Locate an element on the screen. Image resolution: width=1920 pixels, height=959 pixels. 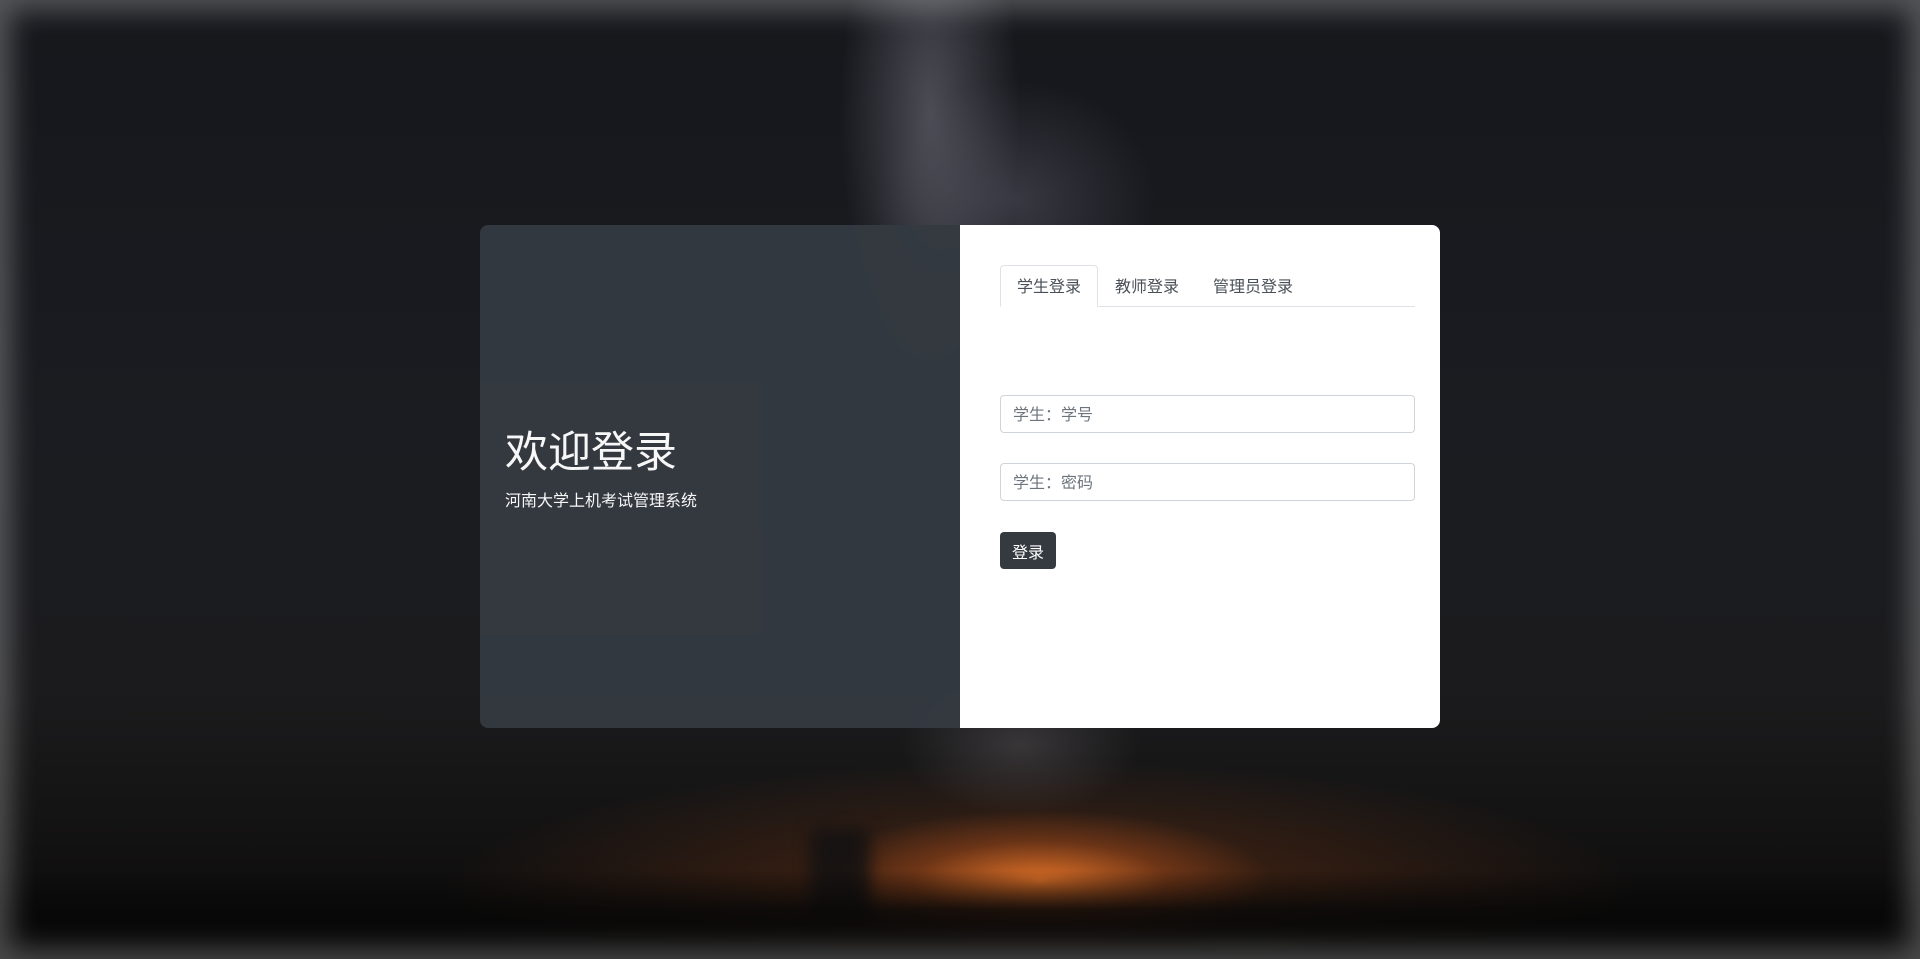
tab-teacher-login: 教师登录 is located at coordinates (1147, 286).